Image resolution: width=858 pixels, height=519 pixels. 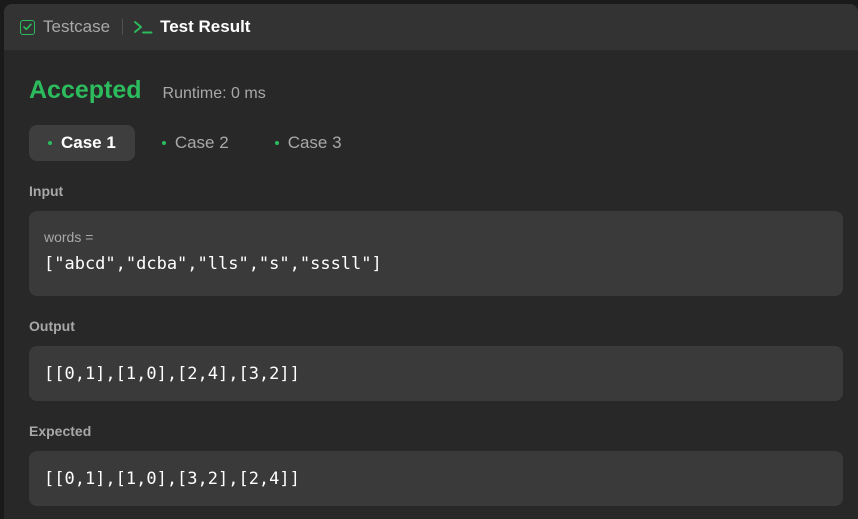 What do you see at coordinates (52, 326) in the screenshot?
I see `output-label: Output` at bounding box center [52, 326].